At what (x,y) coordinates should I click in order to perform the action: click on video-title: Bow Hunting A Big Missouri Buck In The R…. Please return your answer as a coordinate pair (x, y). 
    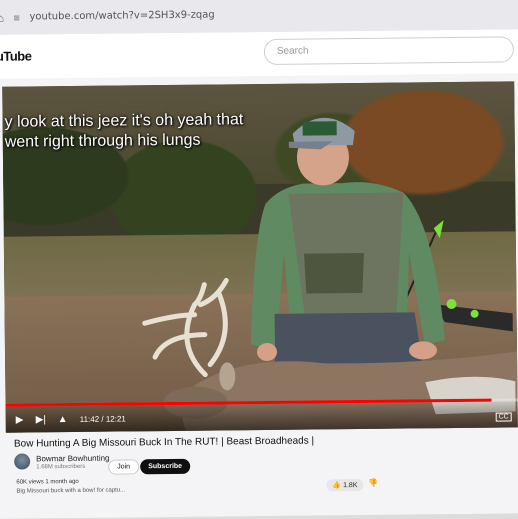
    Looking at the image, I should click on (164, 442).